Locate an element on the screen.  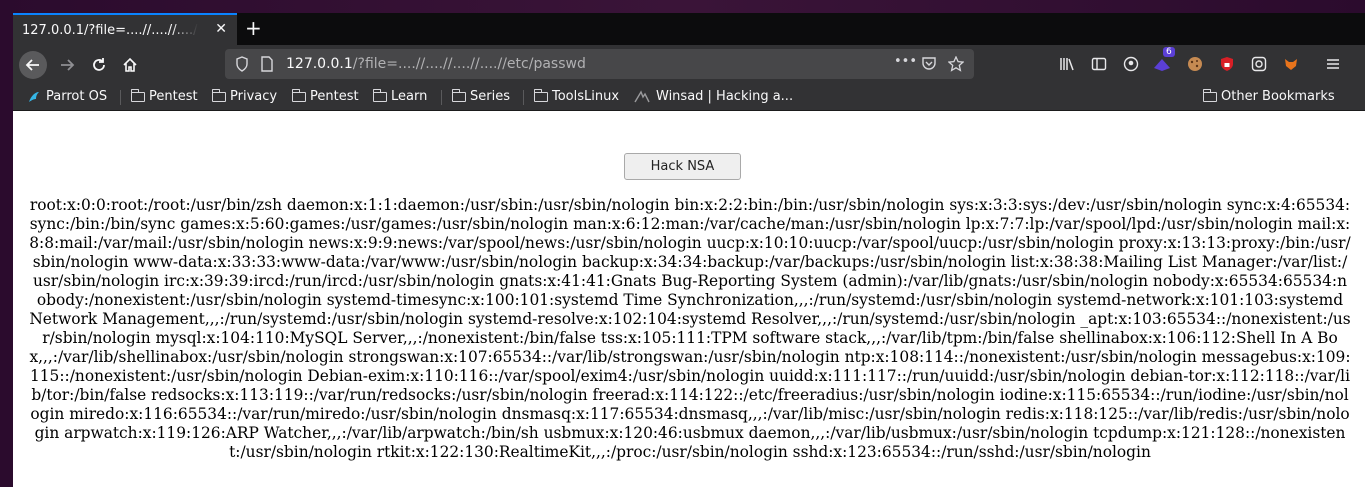
shield-icon is located at coordinates (242, 66).